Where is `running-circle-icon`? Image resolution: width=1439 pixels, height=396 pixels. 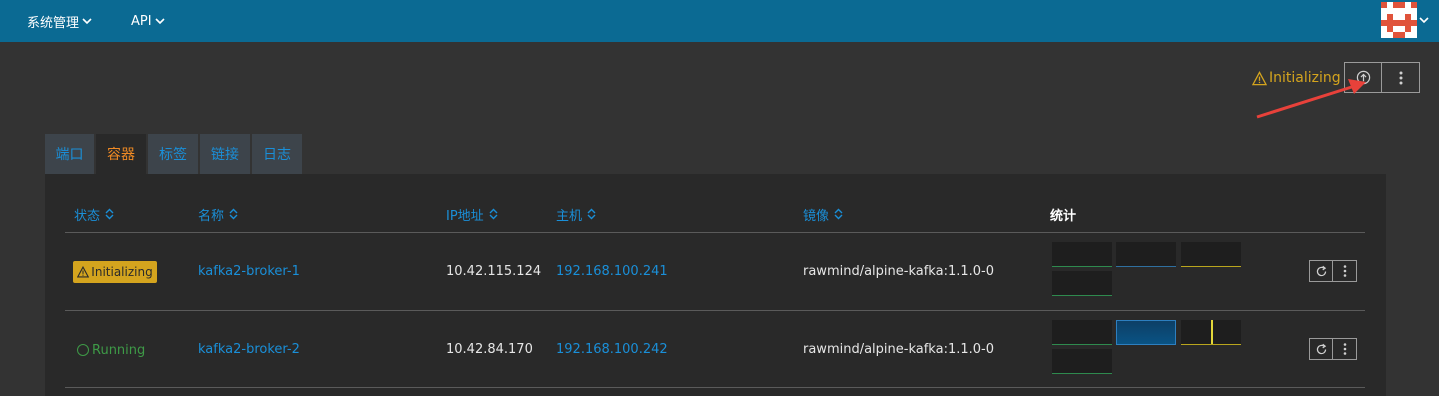
running-circle-icon is located at coordinates (83, 350).